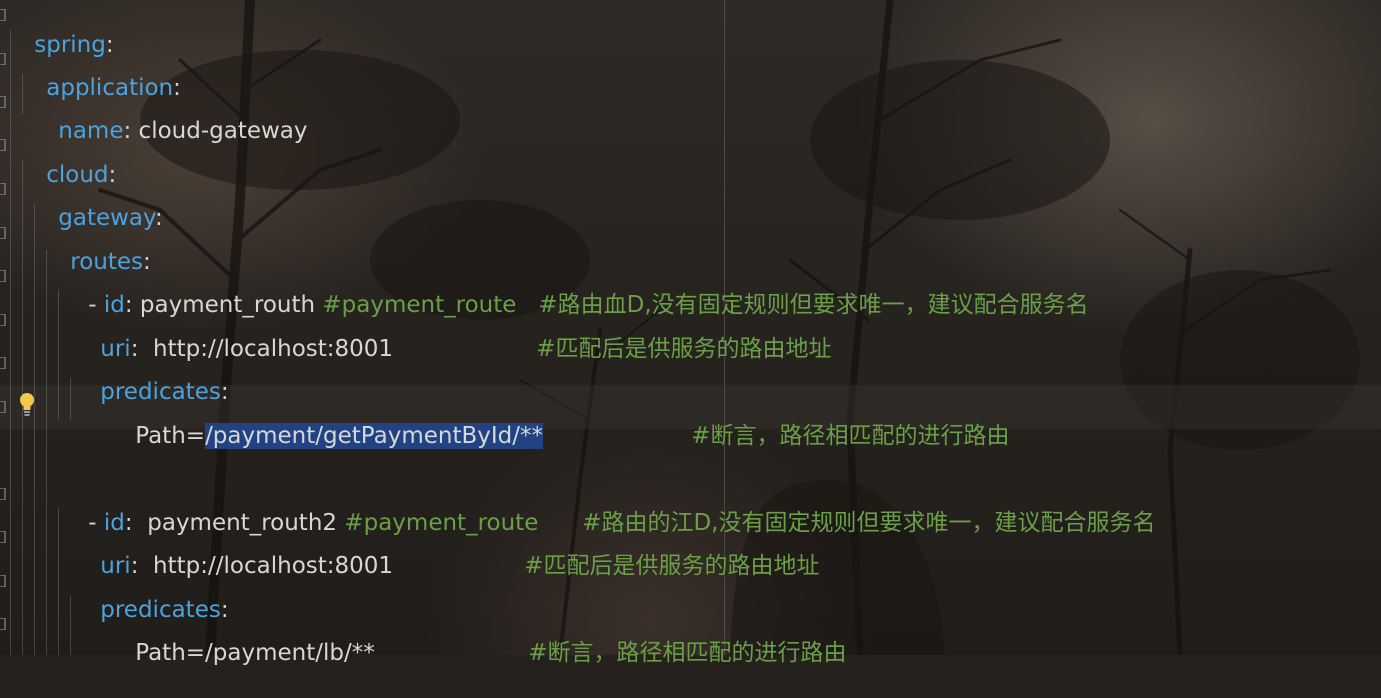 This screenshot has width=1381, height=698. I want to click on lightbulb-icon, so click(27, 404).